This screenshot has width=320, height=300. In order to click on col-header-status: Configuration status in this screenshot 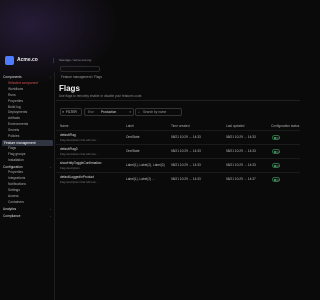, I will do `click(285, 126)`.